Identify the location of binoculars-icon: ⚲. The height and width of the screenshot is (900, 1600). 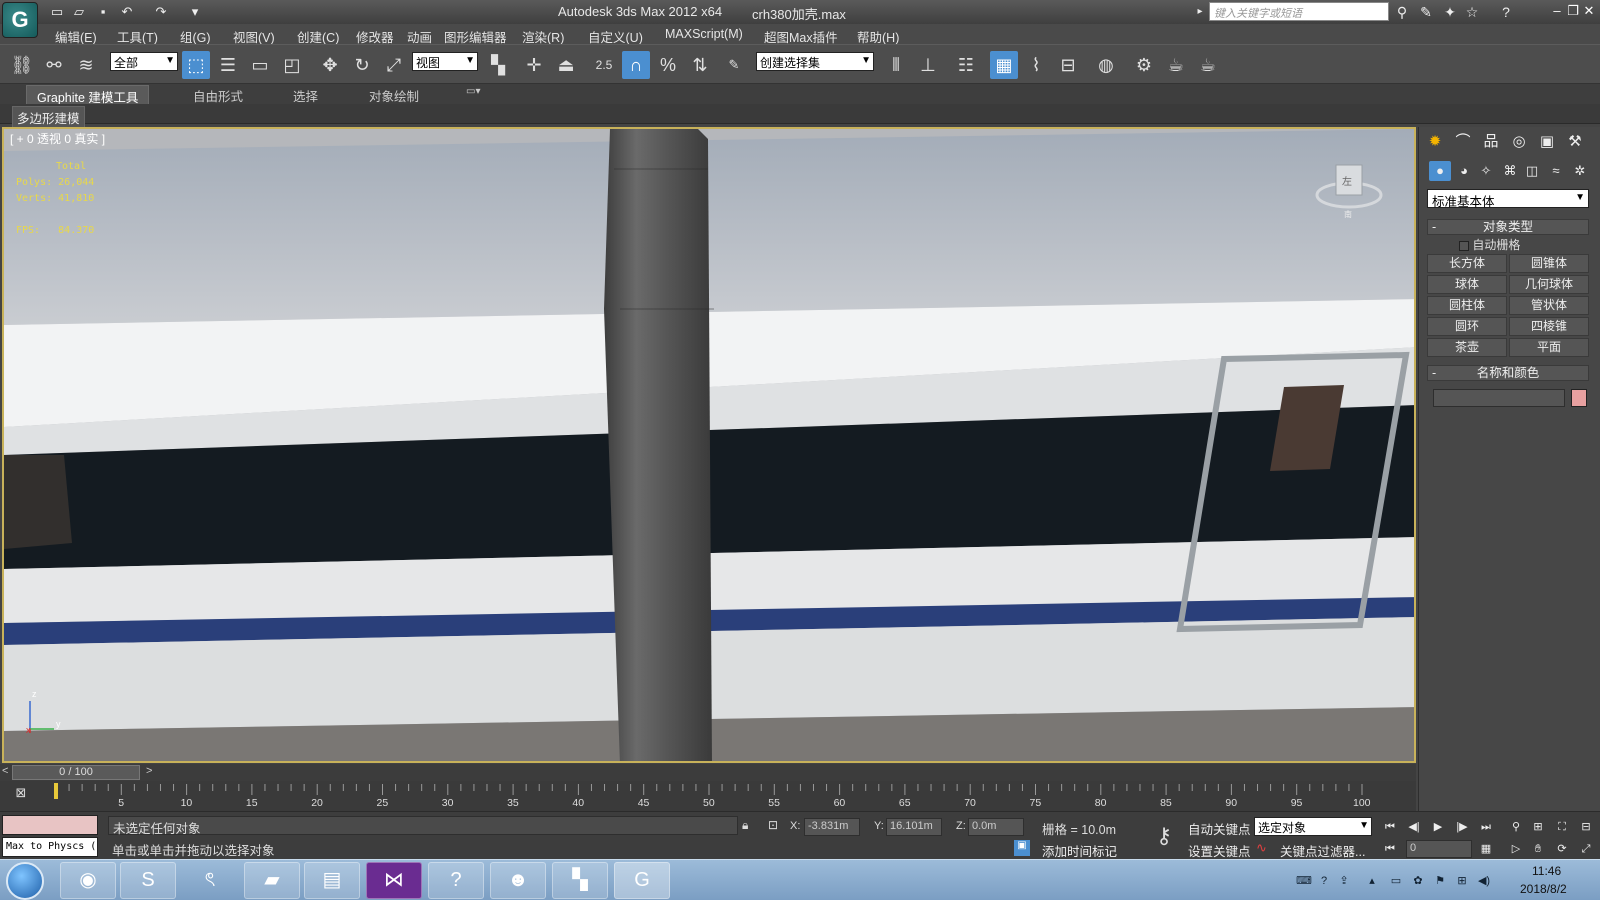
(1402, 12).